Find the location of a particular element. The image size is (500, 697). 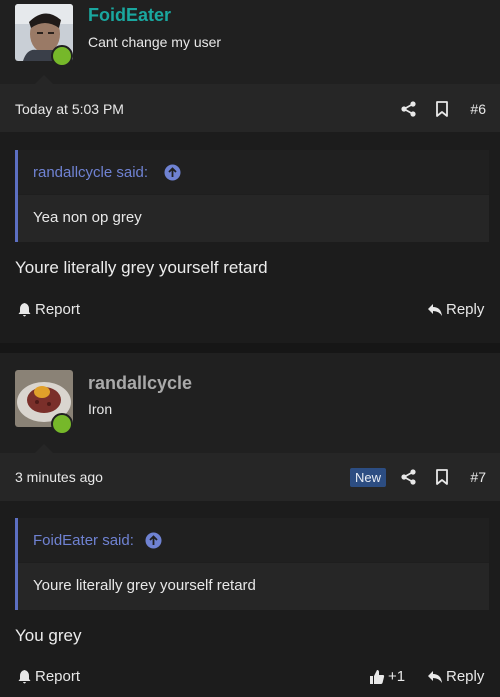

thumbs-up-icon is located at coordinates (377, 676).